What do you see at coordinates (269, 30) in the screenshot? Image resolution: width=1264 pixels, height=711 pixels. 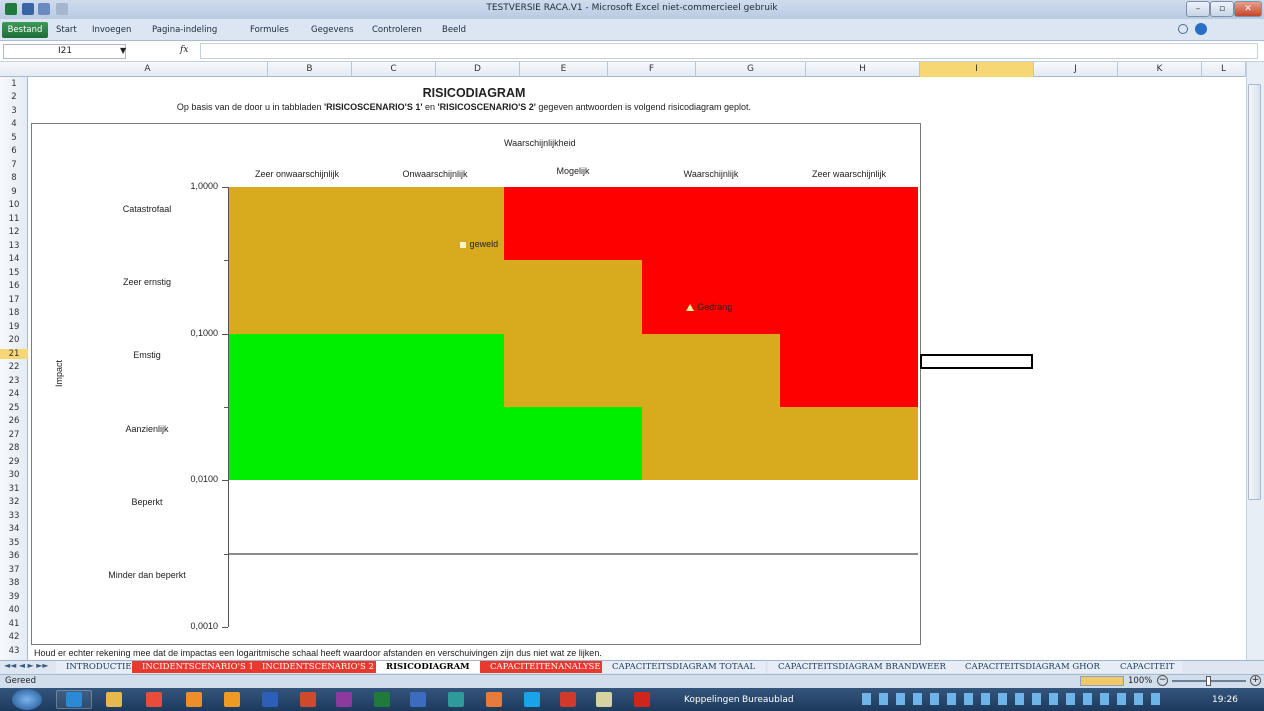 I see `tab-formules: Formules` at bounding box center [269, 30].